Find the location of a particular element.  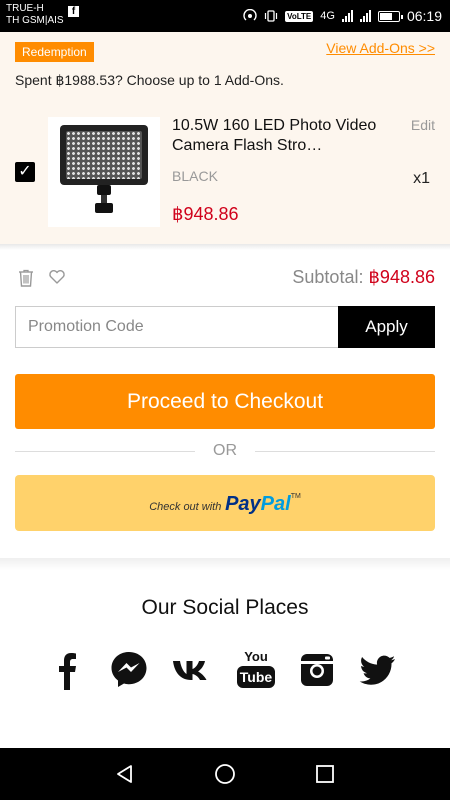

paypal-logo-pal: Pal is located at coordinates (275, 504).